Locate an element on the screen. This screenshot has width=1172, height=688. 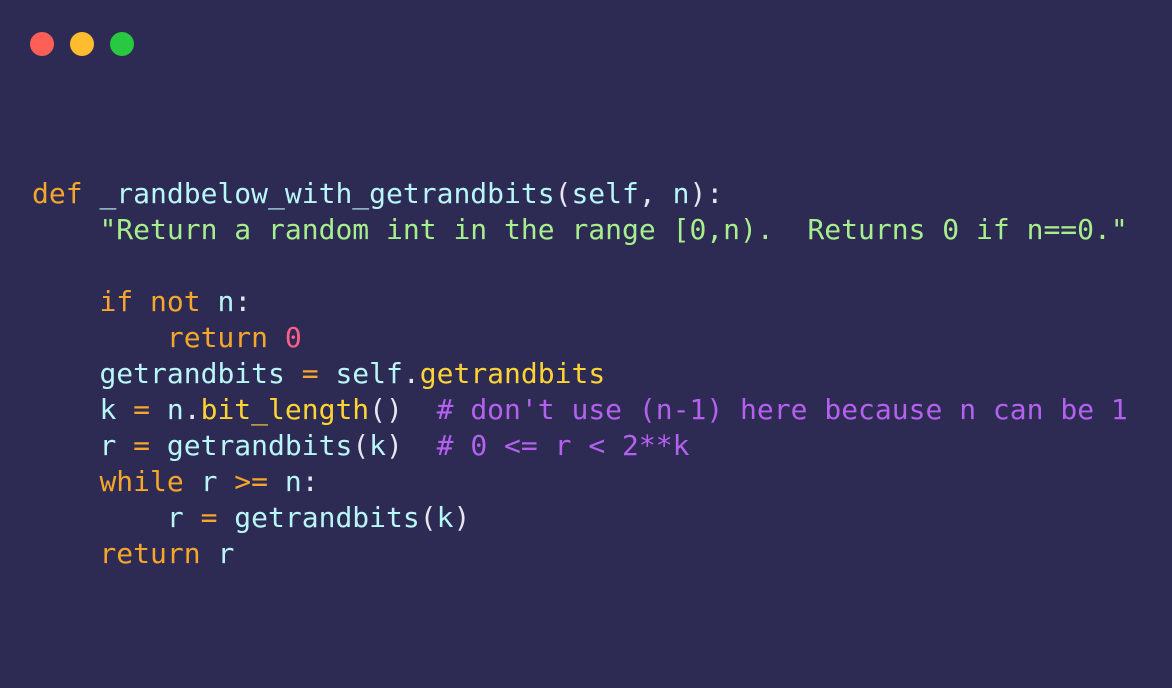
punctuation-token: () is located at coordinates (403, 409).